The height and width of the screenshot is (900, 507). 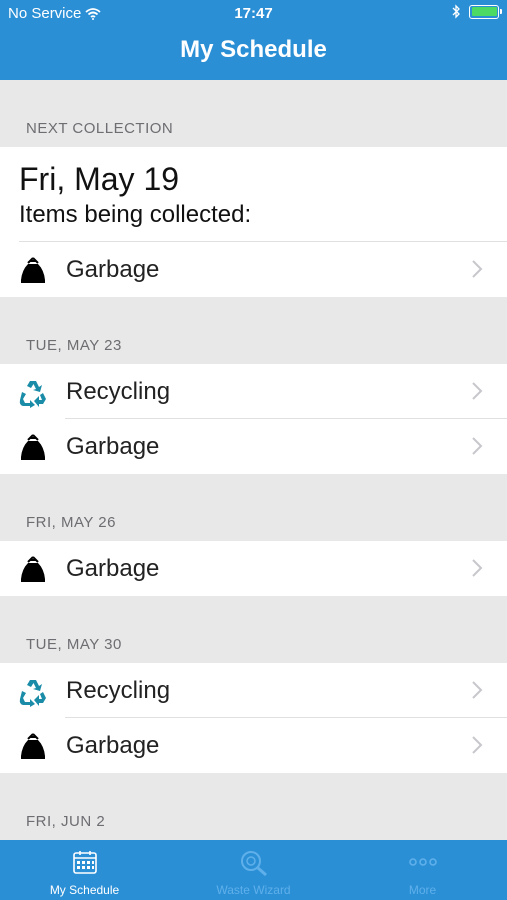 What do you see at coordinates (84, 890) in the screenshot?
I see `tab-label: My Schedule` at bounding box center [84, 890].